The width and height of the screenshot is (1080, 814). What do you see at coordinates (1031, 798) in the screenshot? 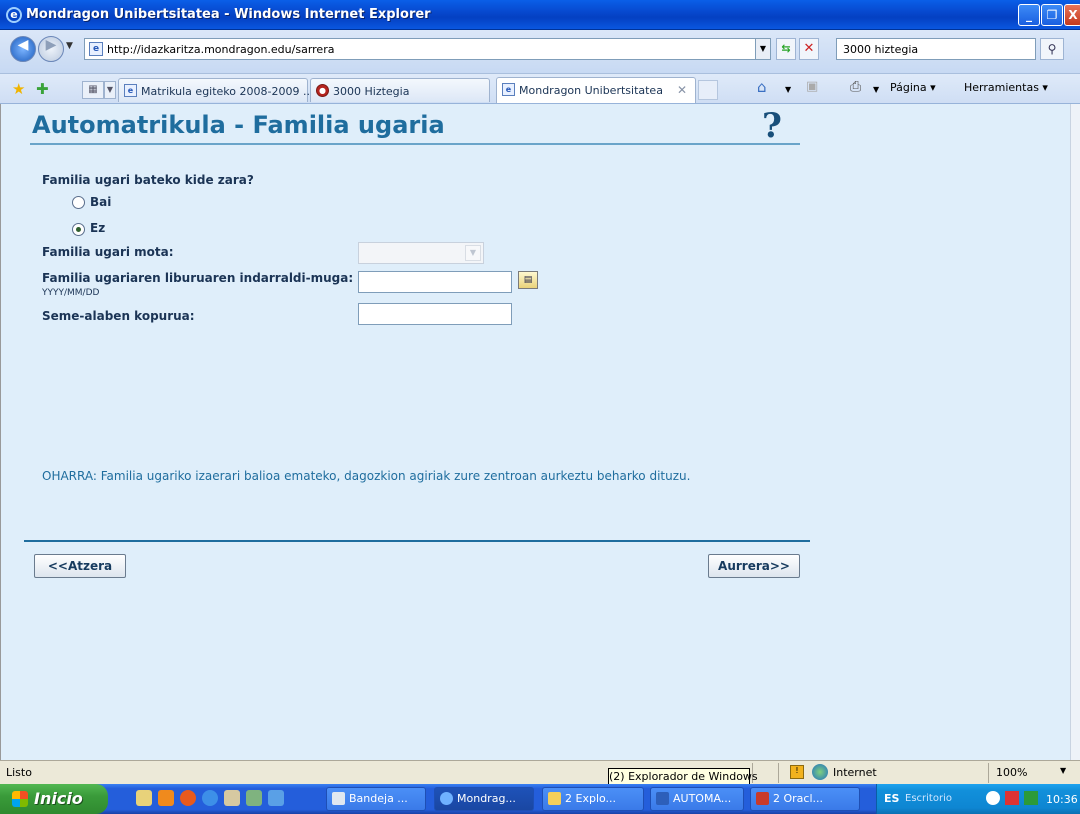
I see `tray-network-icon` at bounding box center [1031, 798].